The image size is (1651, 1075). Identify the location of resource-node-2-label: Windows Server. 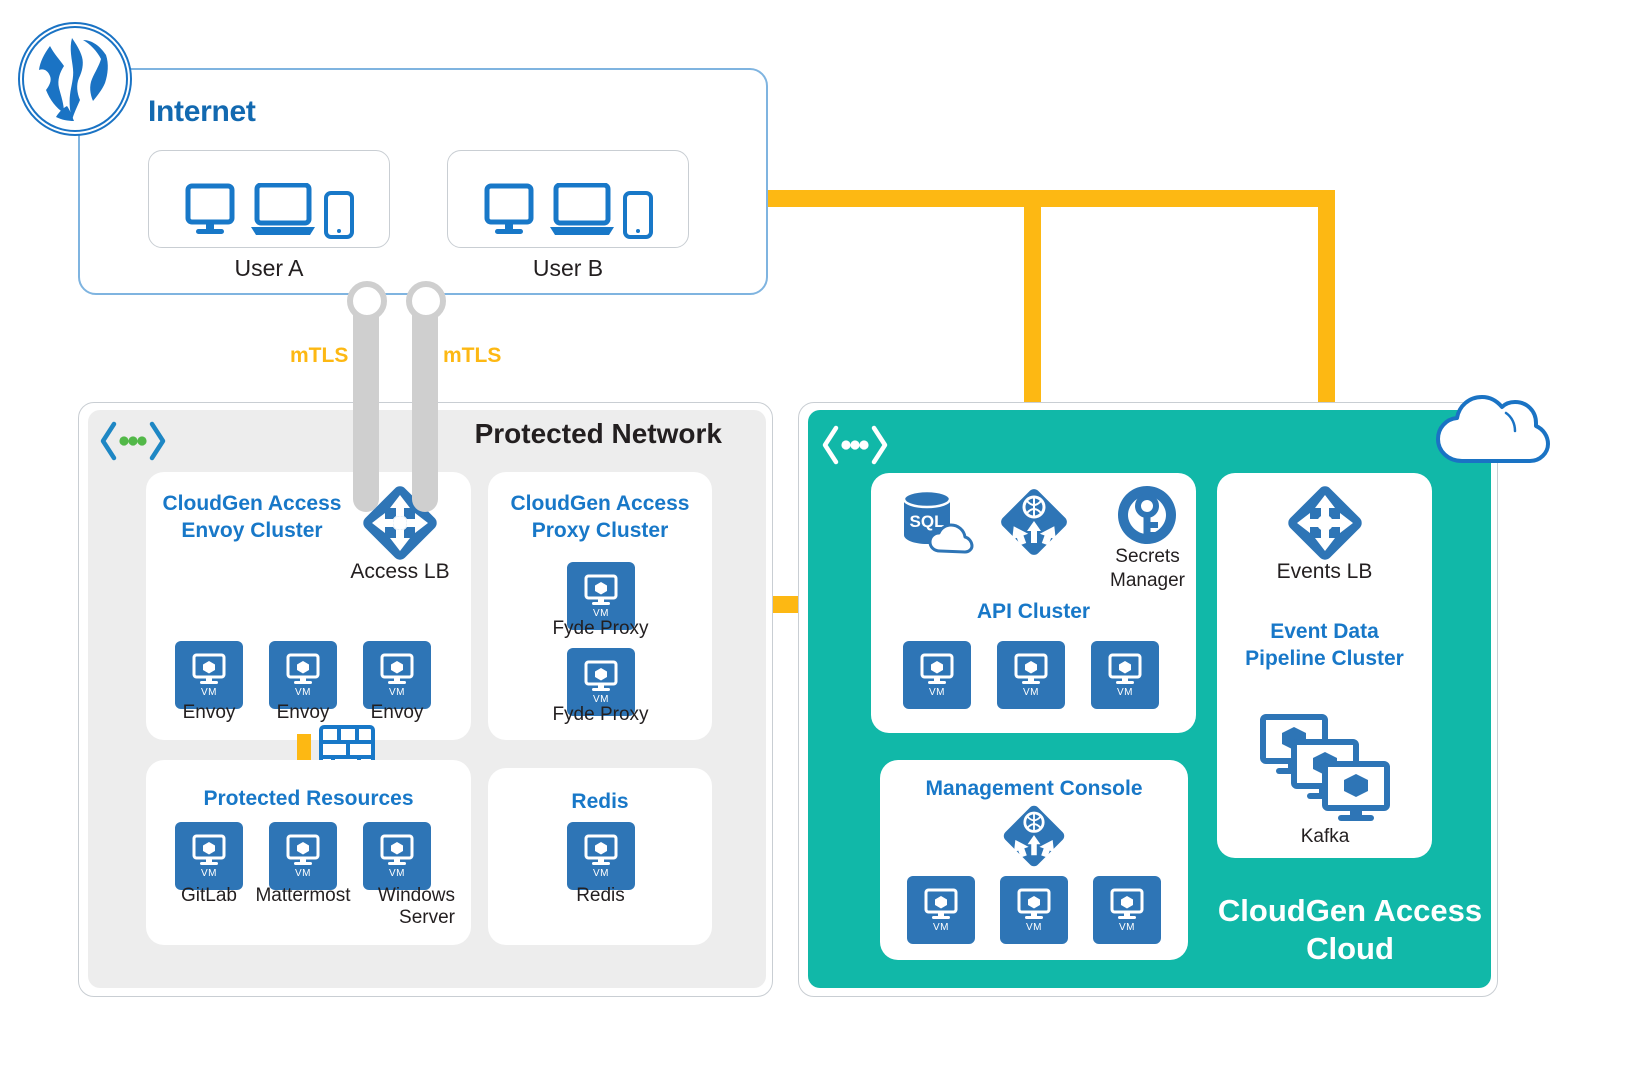
(400, 907).